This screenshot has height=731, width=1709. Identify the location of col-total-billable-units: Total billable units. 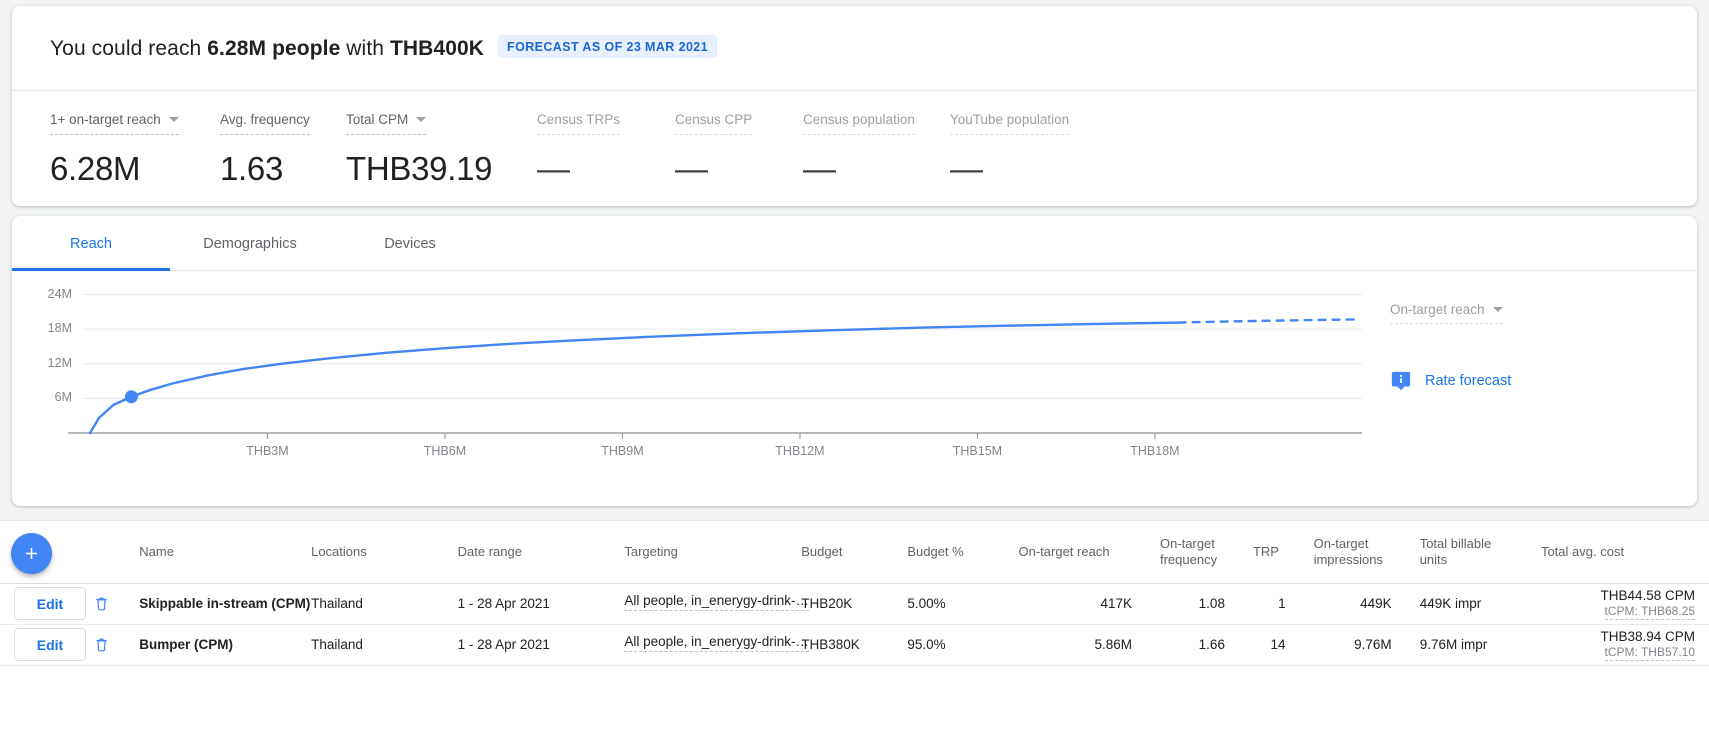
(1466, 552).